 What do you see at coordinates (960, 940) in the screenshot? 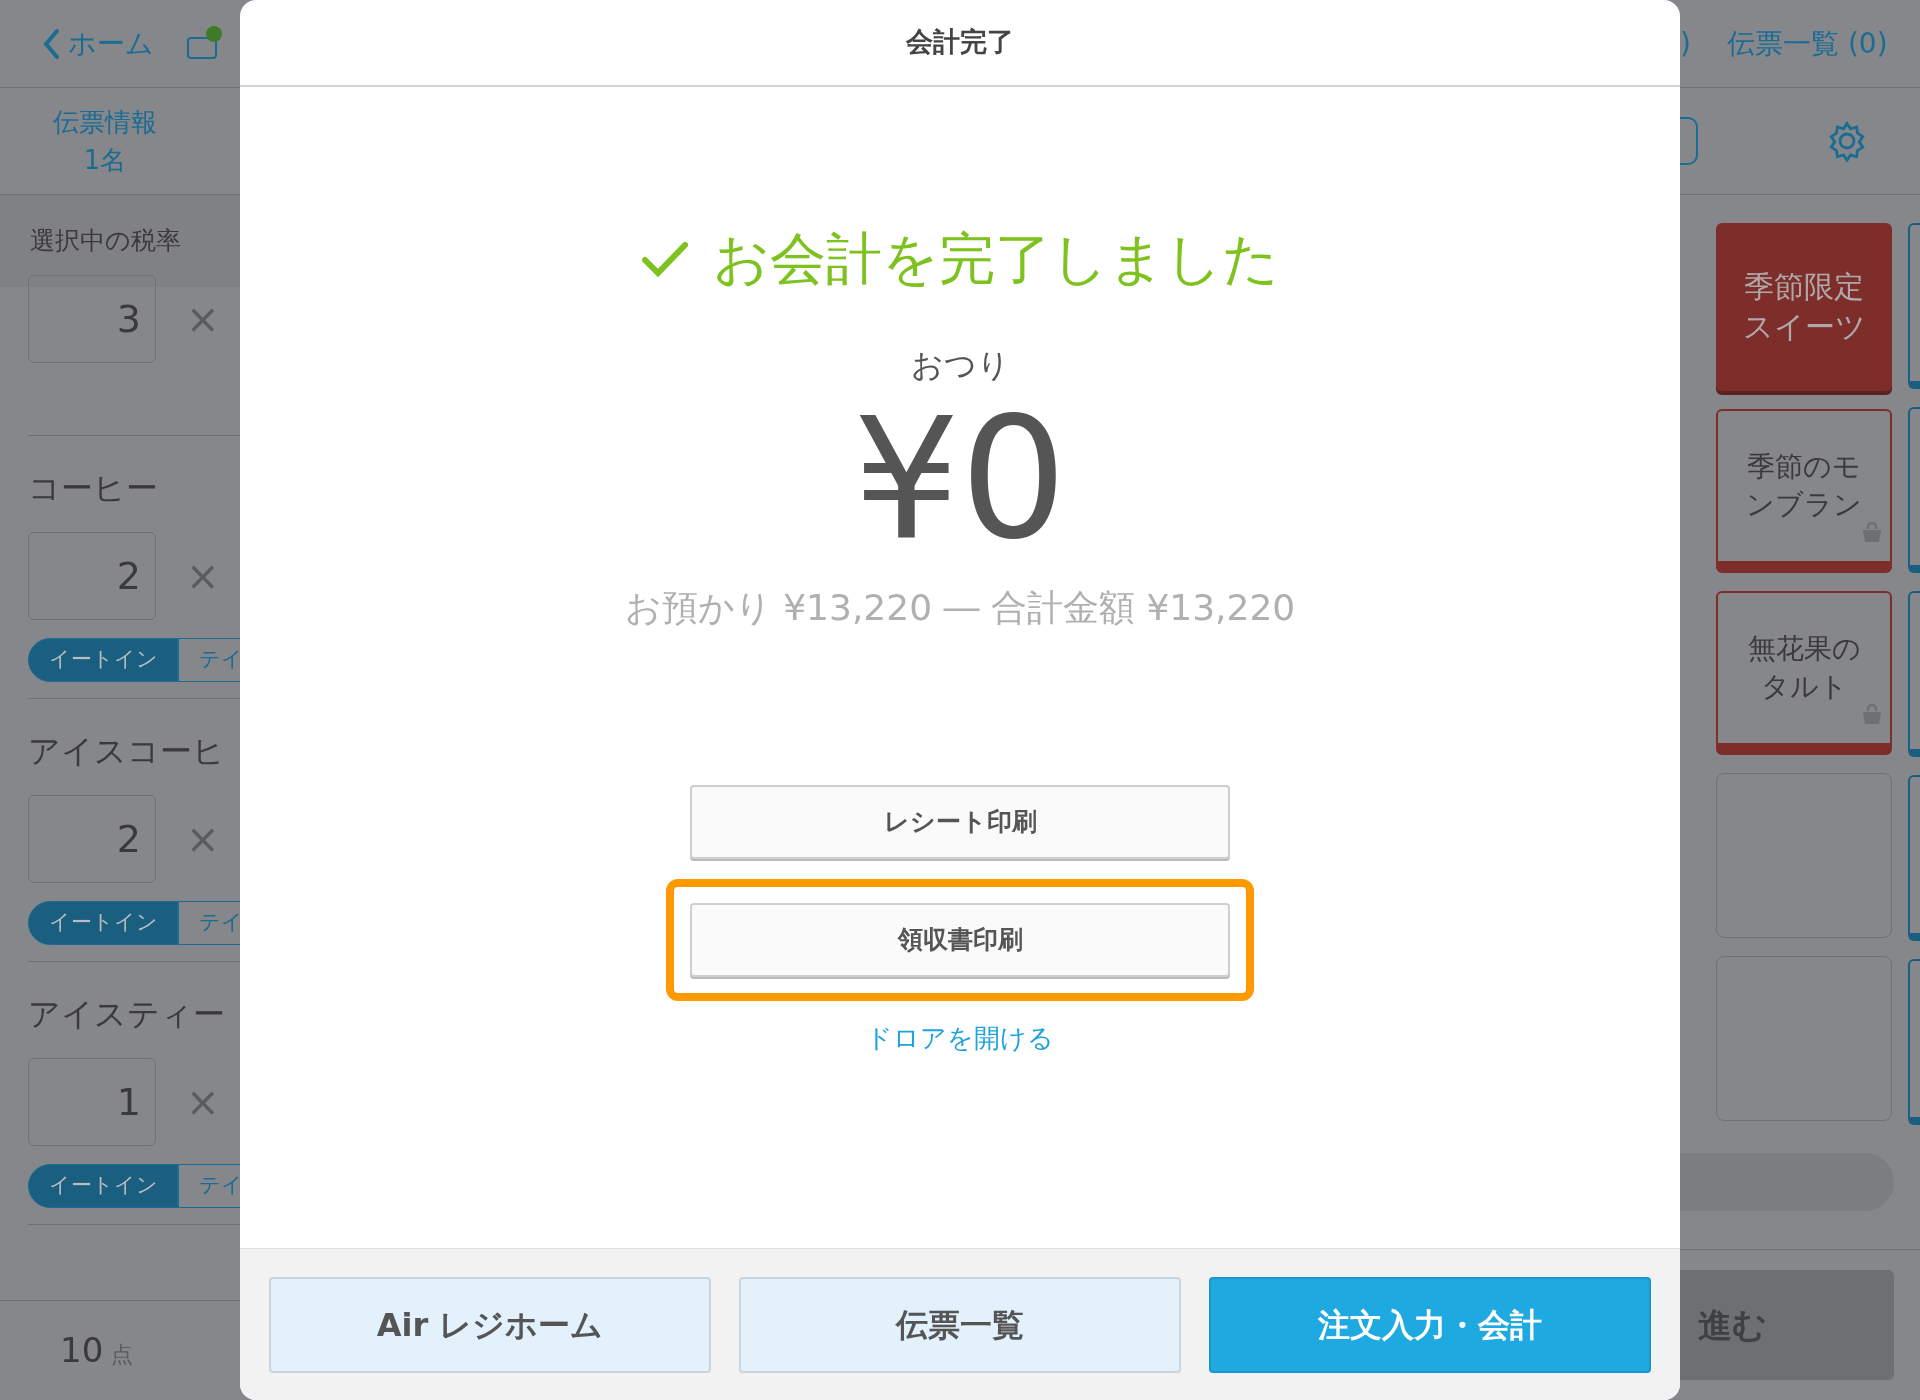
I see `print-button: 領収書印刷` at bounding box center [960, 940].